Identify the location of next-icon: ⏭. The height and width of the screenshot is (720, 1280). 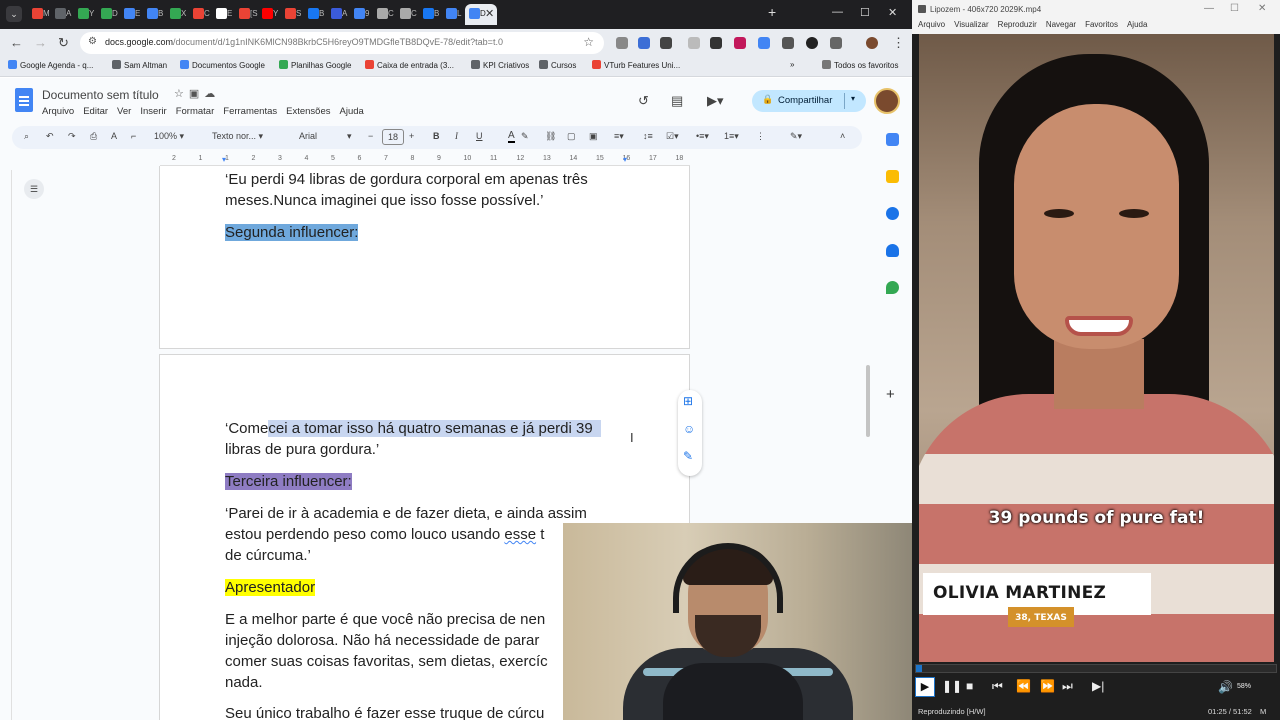
(1067, 686).